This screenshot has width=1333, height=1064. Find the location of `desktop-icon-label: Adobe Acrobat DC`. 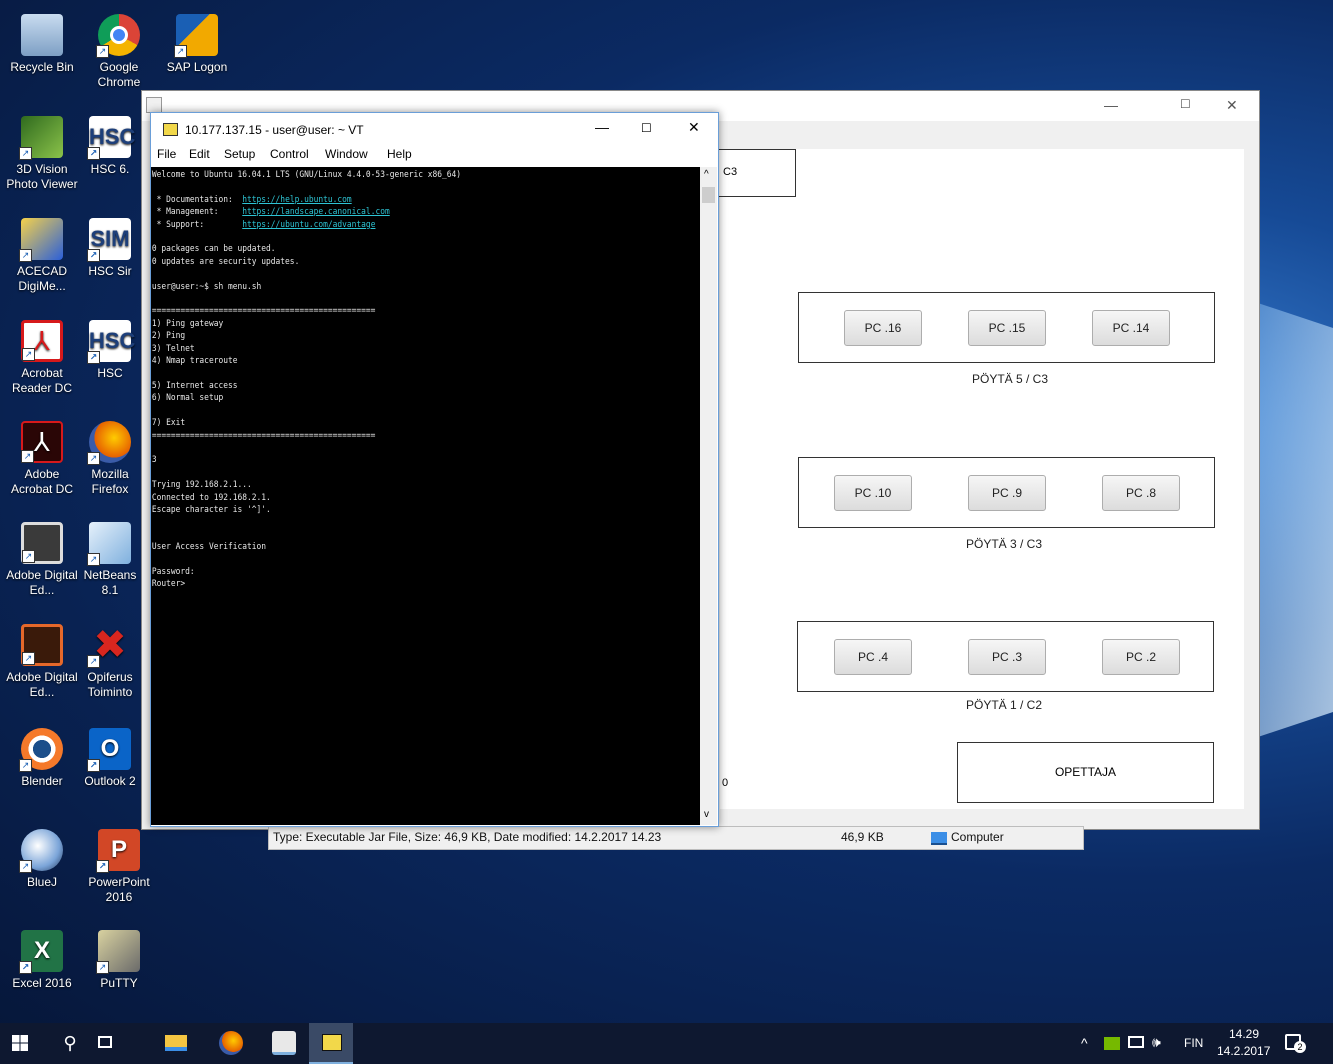

desktop-icon-label: Adobe Acrobat DC is located at coordinates (42, 481).